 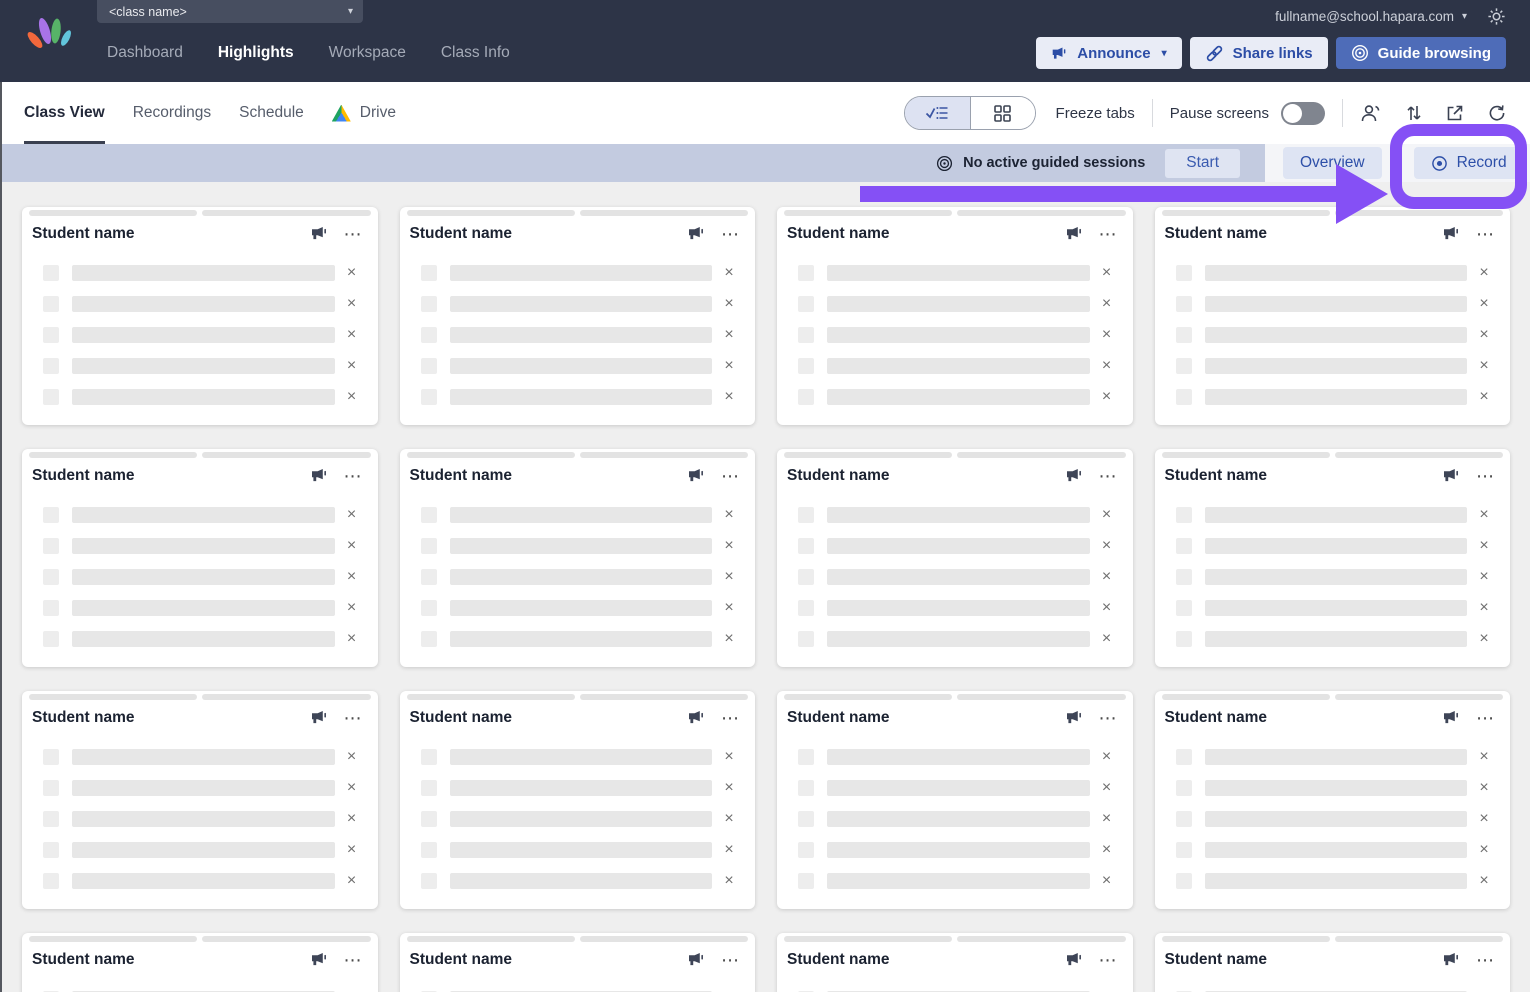 What do you see at coordinates (1414, 113) in the screenshot?
I see `sort-icon` at bounding box center [1414, 113].